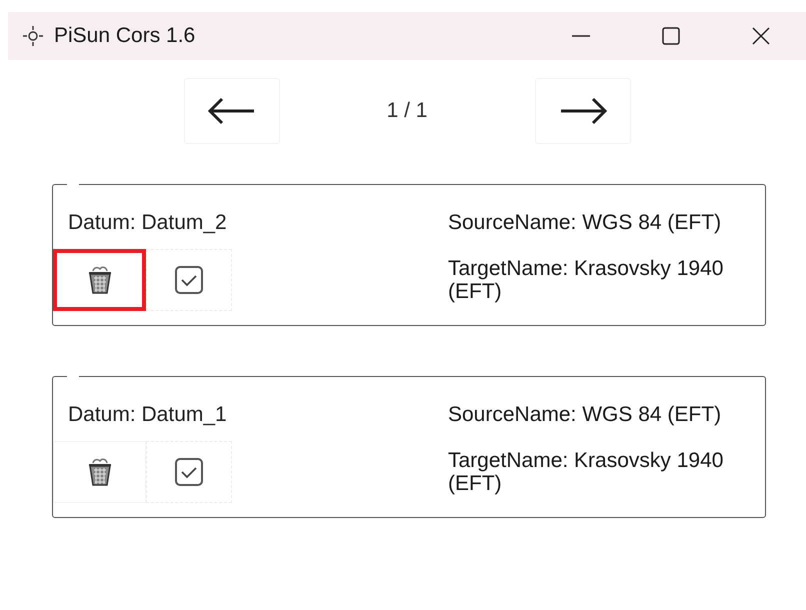 The image size is (806, 610). What do you see at coordinates (99, 280) in the screenshot?
I see `delete-button` at bounding box center [99, 280].